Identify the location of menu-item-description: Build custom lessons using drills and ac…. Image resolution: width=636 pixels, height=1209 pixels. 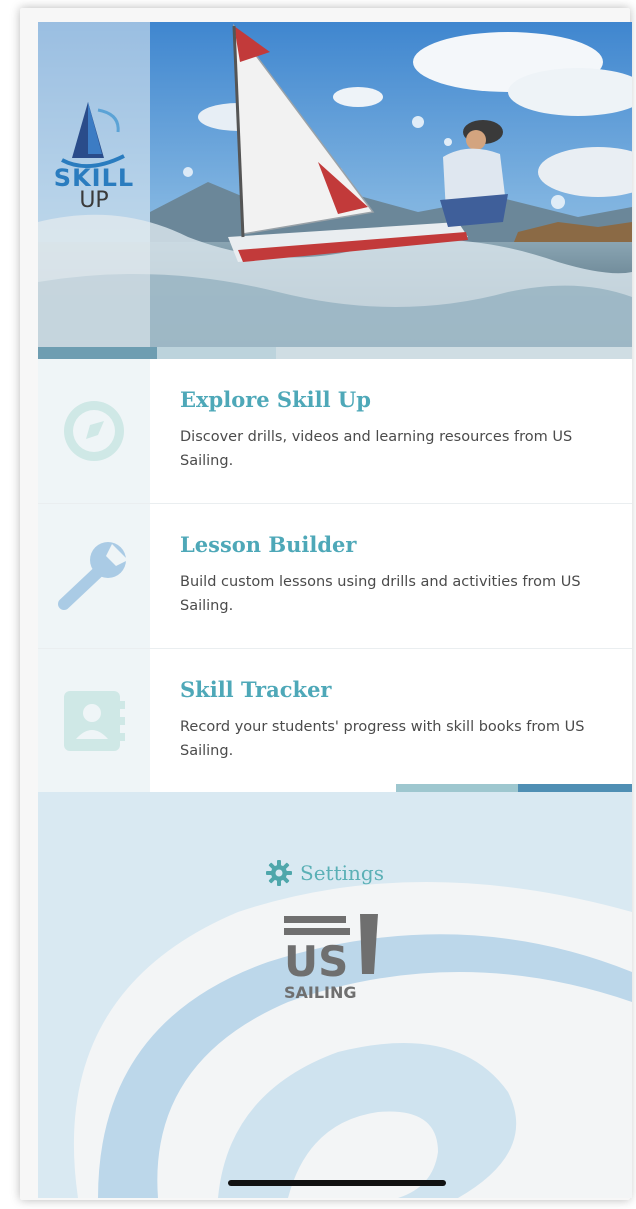
(380, 594).